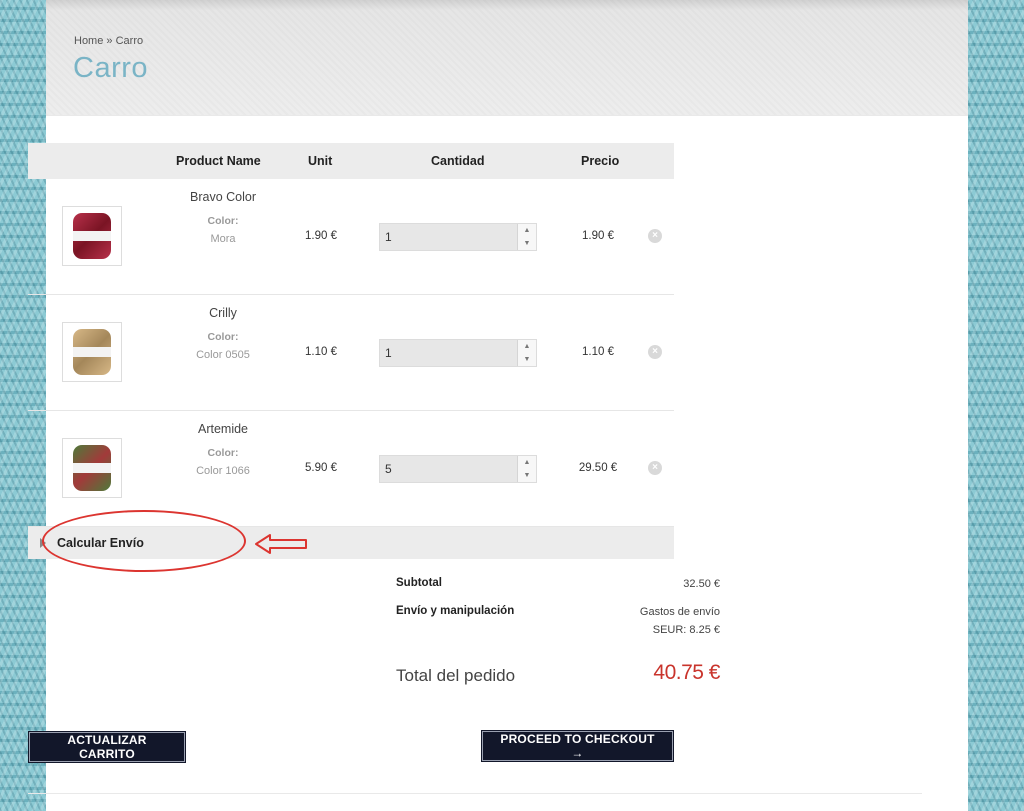  I want to click on product-name-link: Crilly, so click(223, 313).